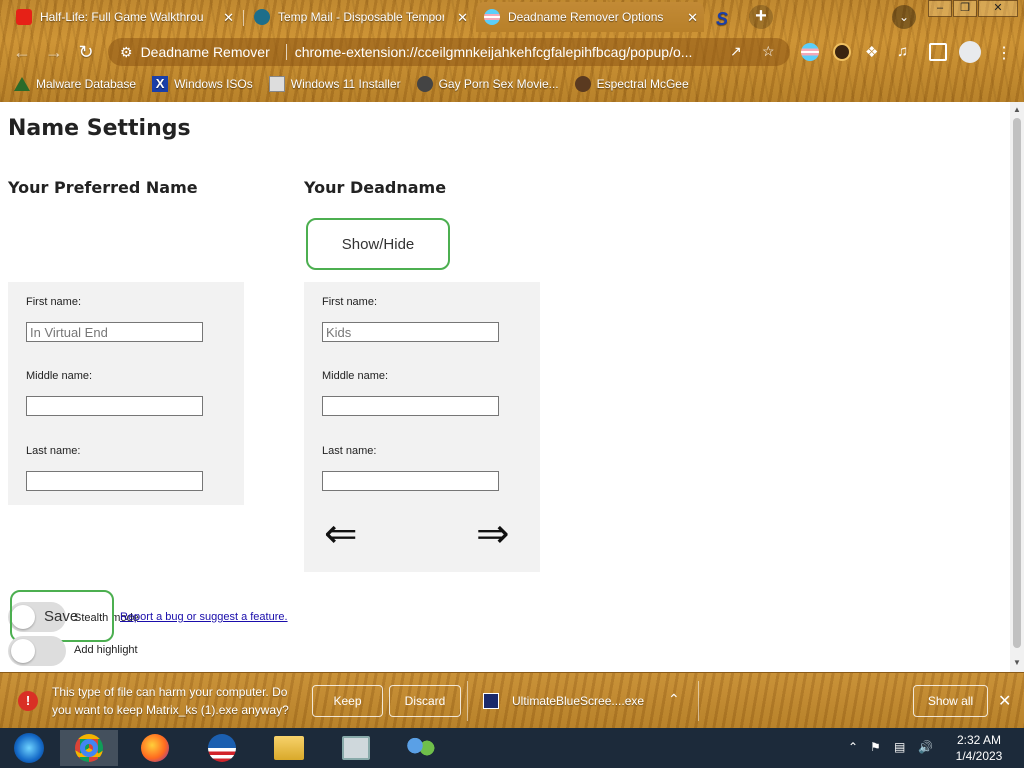 The height and width of the screenshot is (768, 1024). I want to click on chevron-up-icon: ⌃, so click(674, 699).